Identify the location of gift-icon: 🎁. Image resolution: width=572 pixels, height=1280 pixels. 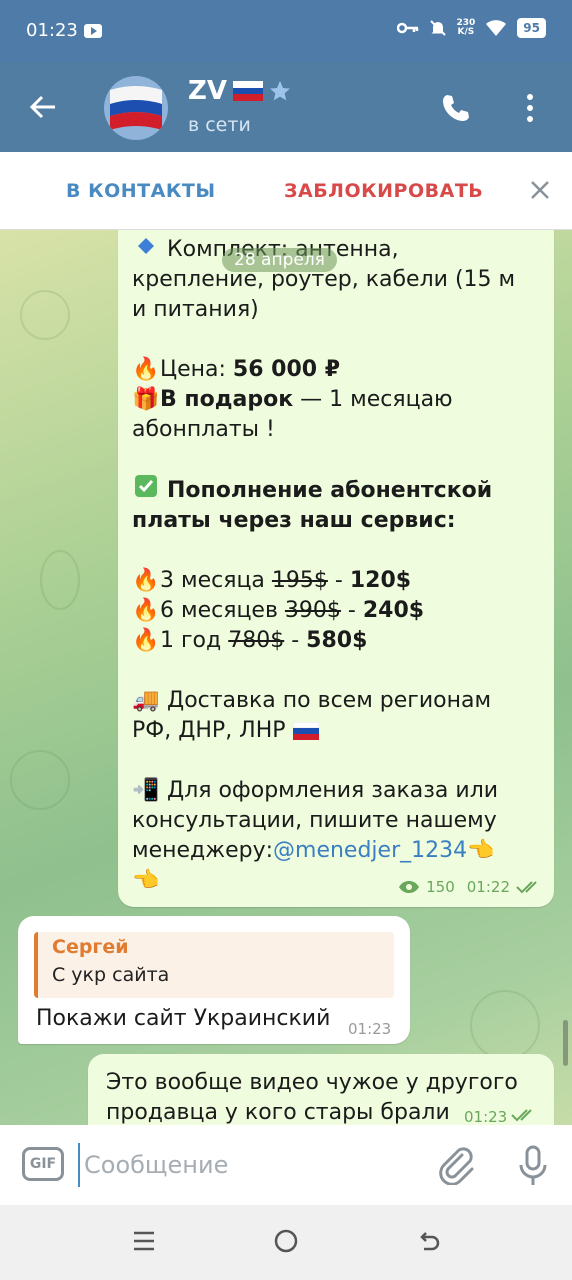
(146, 399).